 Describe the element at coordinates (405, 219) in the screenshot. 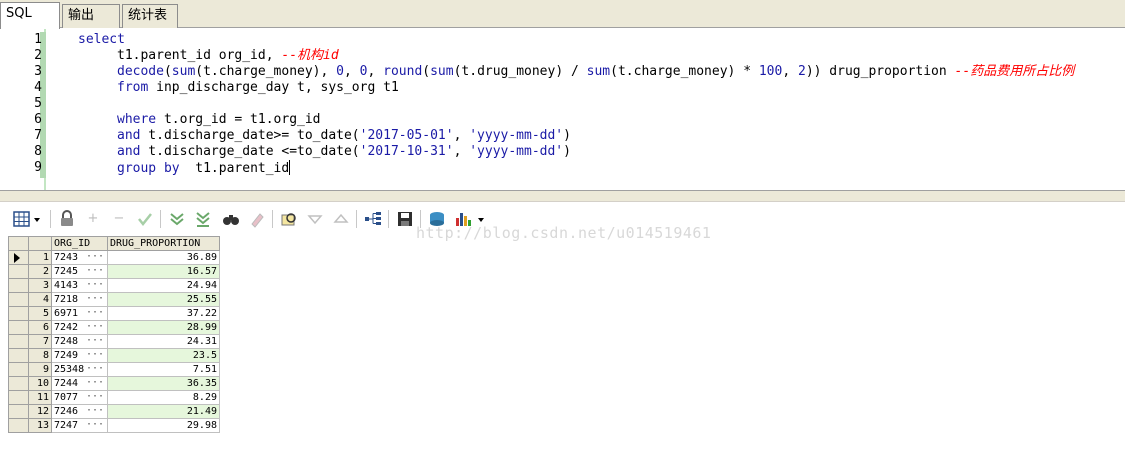

I see `save-icon` at that location.